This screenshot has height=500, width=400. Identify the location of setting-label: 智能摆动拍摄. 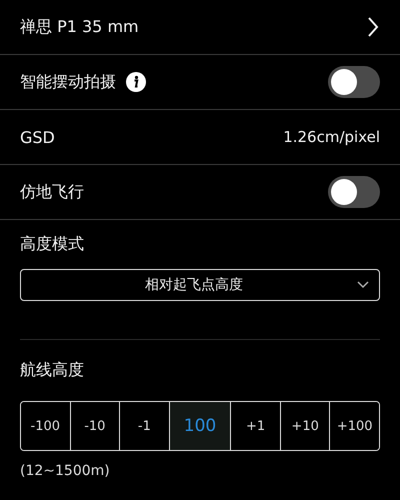
(68, 82).